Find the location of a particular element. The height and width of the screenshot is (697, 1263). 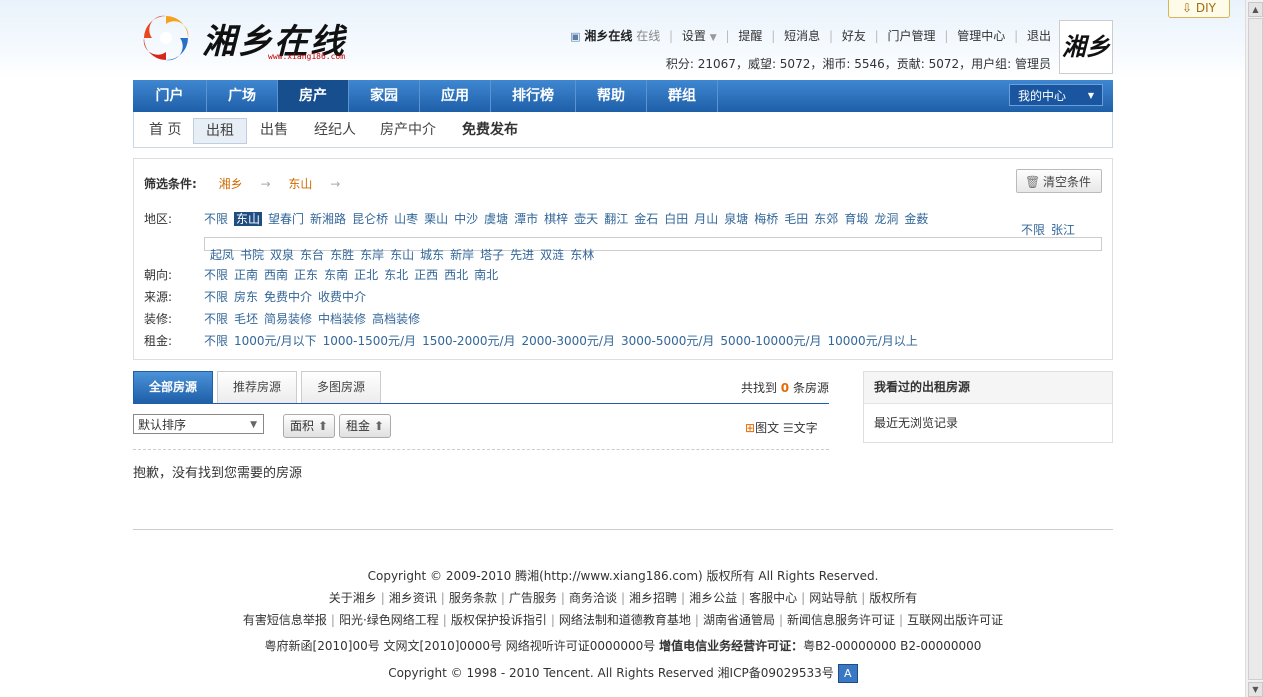

footer-link: 客服中心 is located at coordinates (773, 598).